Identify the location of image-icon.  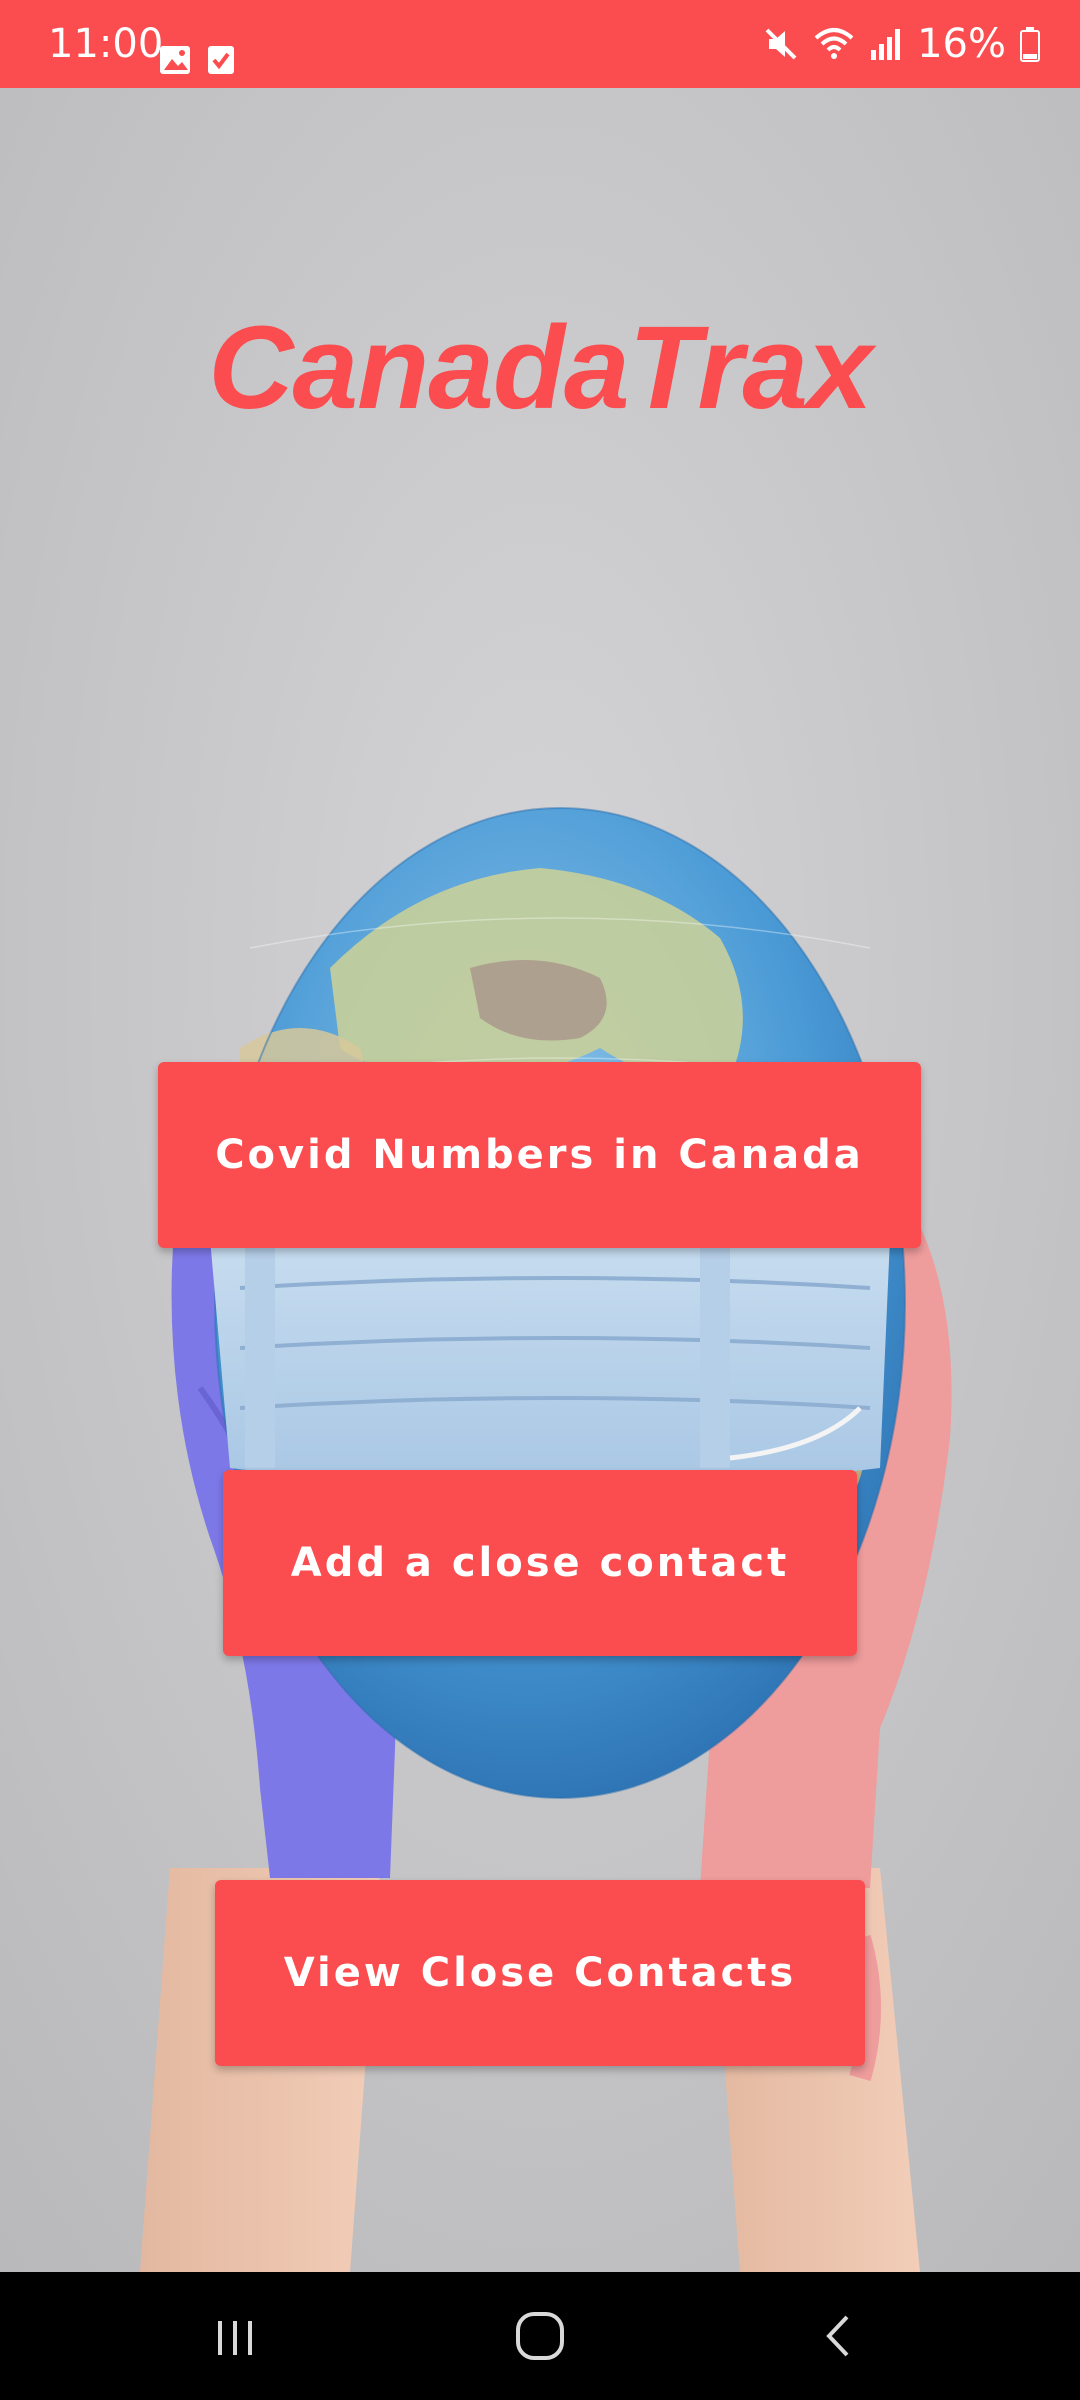
(175, 60).